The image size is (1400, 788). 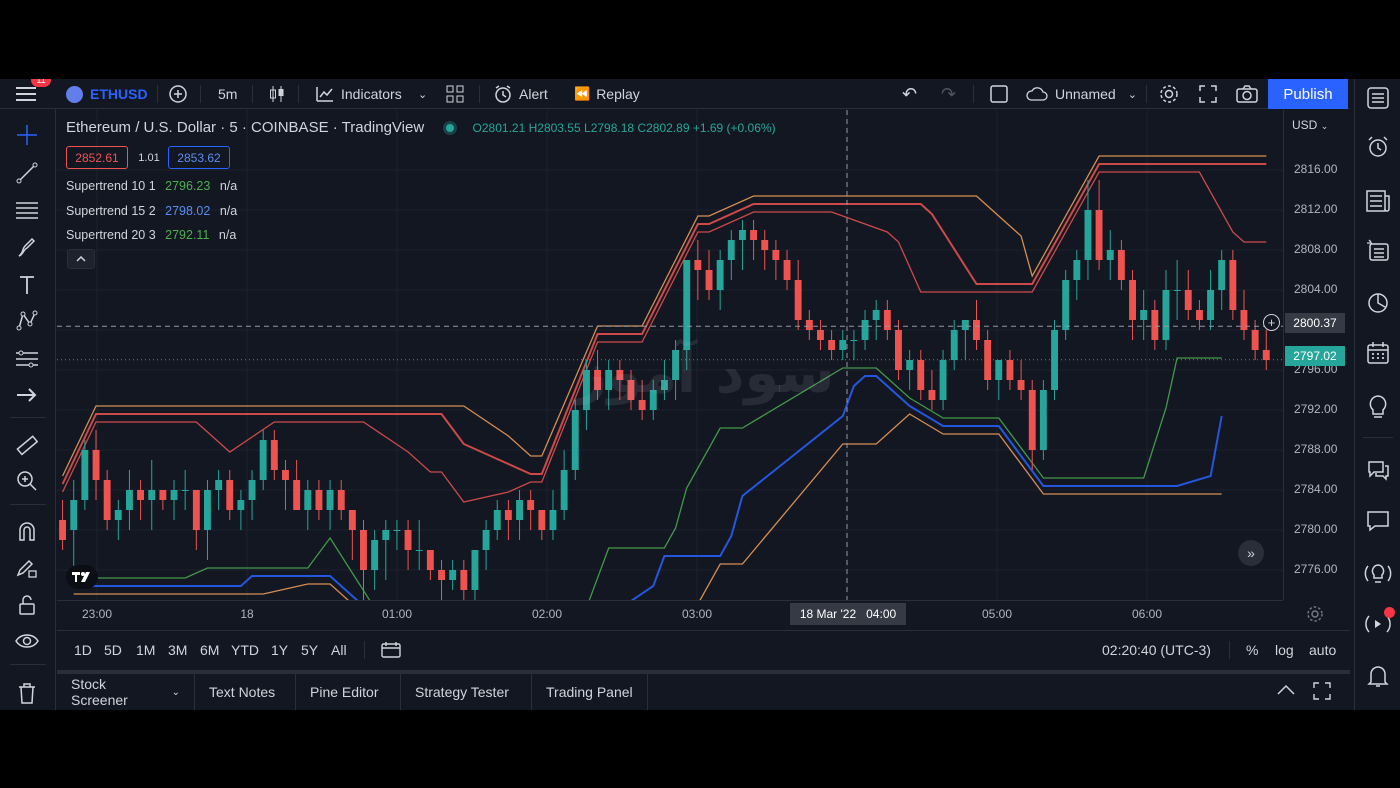 What do you see at coordinates (245, 650) in the screenshot?
I see `range-ytd: YTD` at bounding box center [245, 650].